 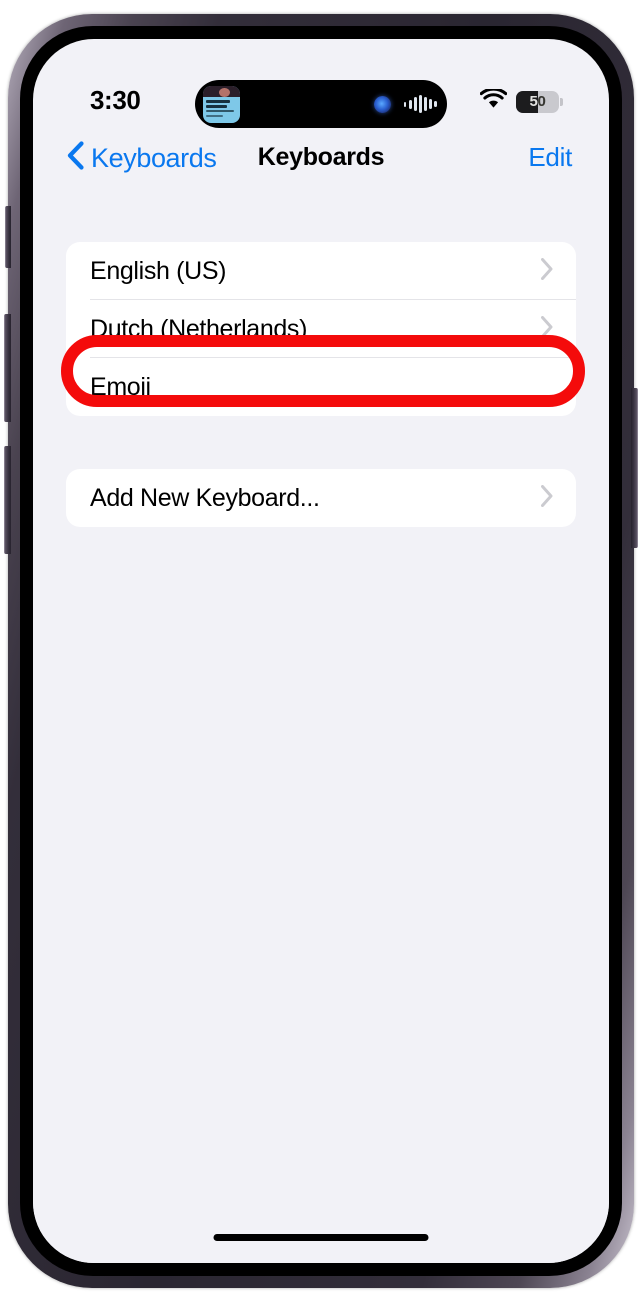 I want to click on keyboard-list-group: English (US) Dutch (Netherlands) Emoji, so click(x=323, y=329).